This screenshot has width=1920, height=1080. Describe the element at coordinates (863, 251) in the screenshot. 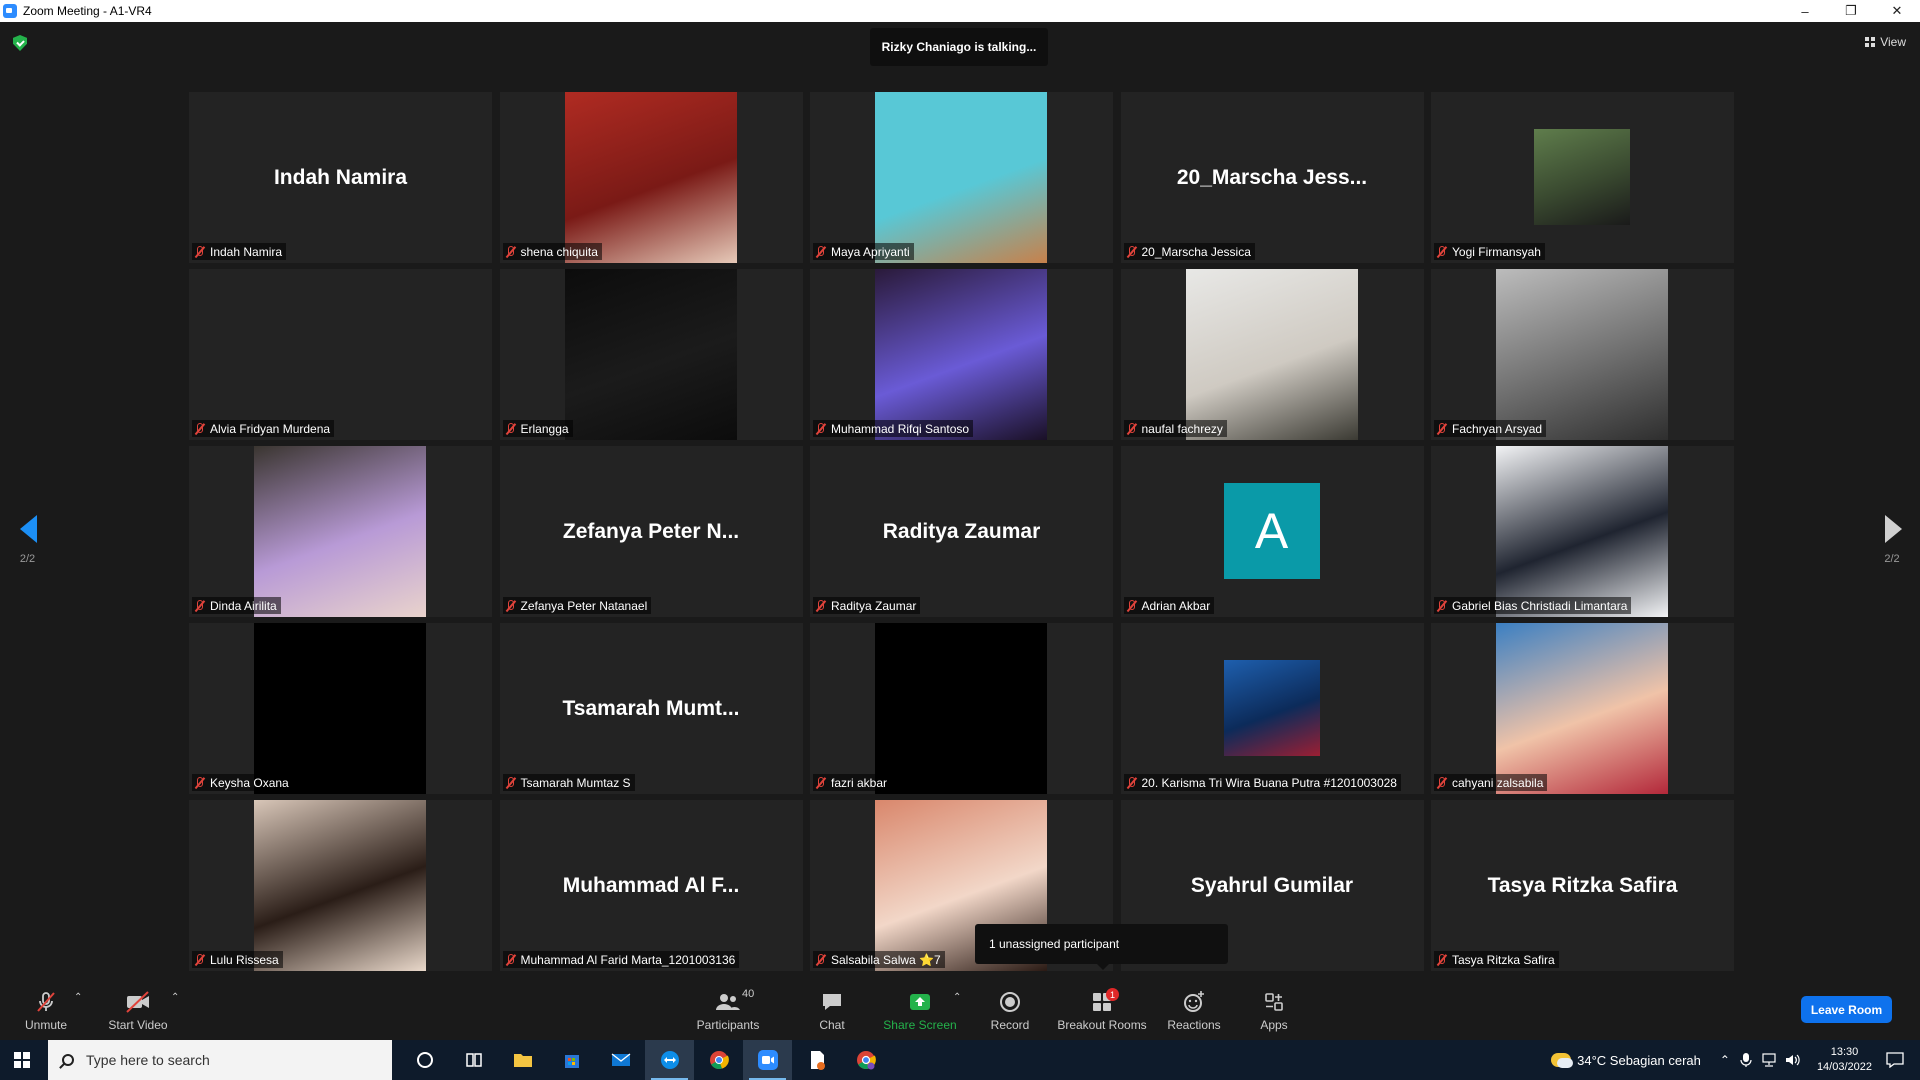

I see `participant-nameplate: Maya Apriyanti` at that location.